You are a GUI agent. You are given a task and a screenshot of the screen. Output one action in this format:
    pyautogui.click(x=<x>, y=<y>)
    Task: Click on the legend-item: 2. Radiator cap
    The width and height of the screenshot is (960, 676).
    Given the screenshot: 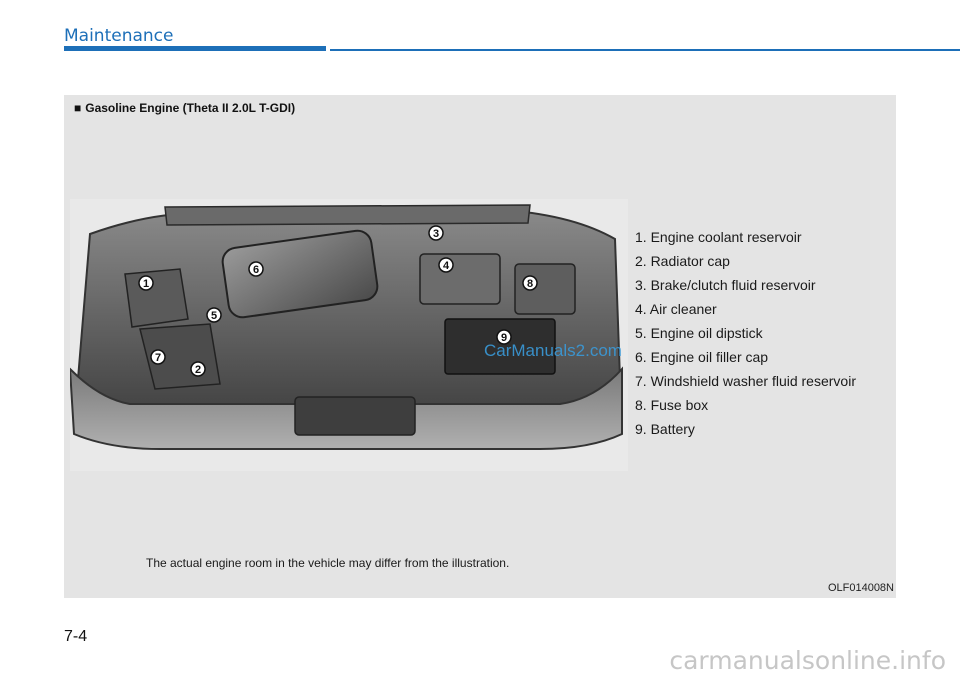 What is the action you would take?
    pyautogui.click(x=682, y=261)
    